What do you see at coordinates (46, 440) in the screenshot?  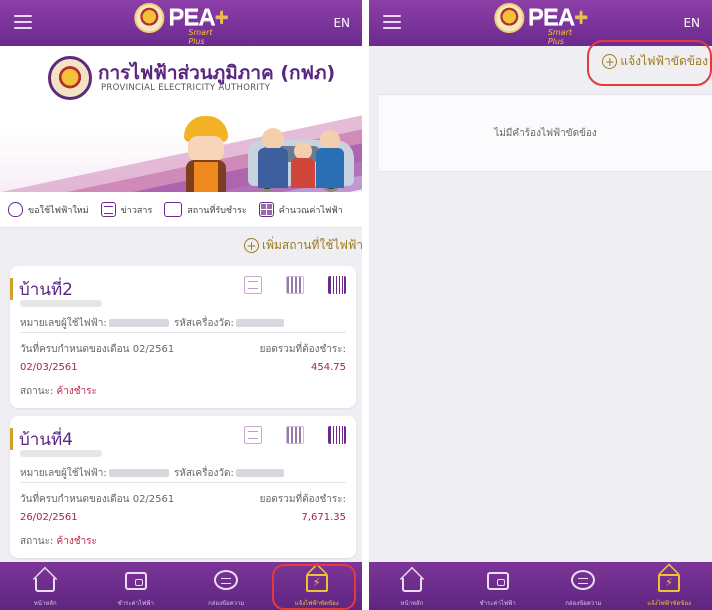 I see `location-name: บ้านที่4` at bounding box center [46, 440].